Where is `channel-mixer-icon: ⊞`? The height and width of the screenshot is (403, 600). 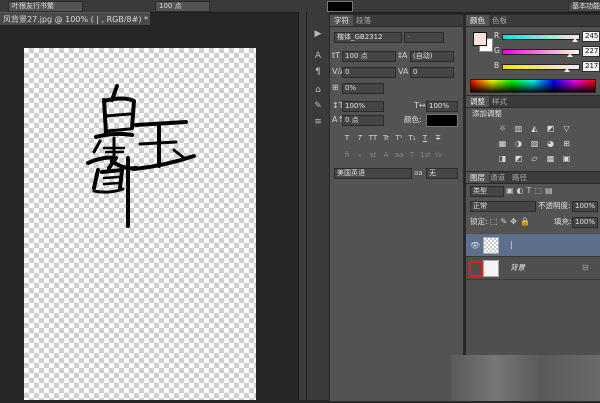
channel-mixer-icon: ⊞ is located at coordinates (566, 143).